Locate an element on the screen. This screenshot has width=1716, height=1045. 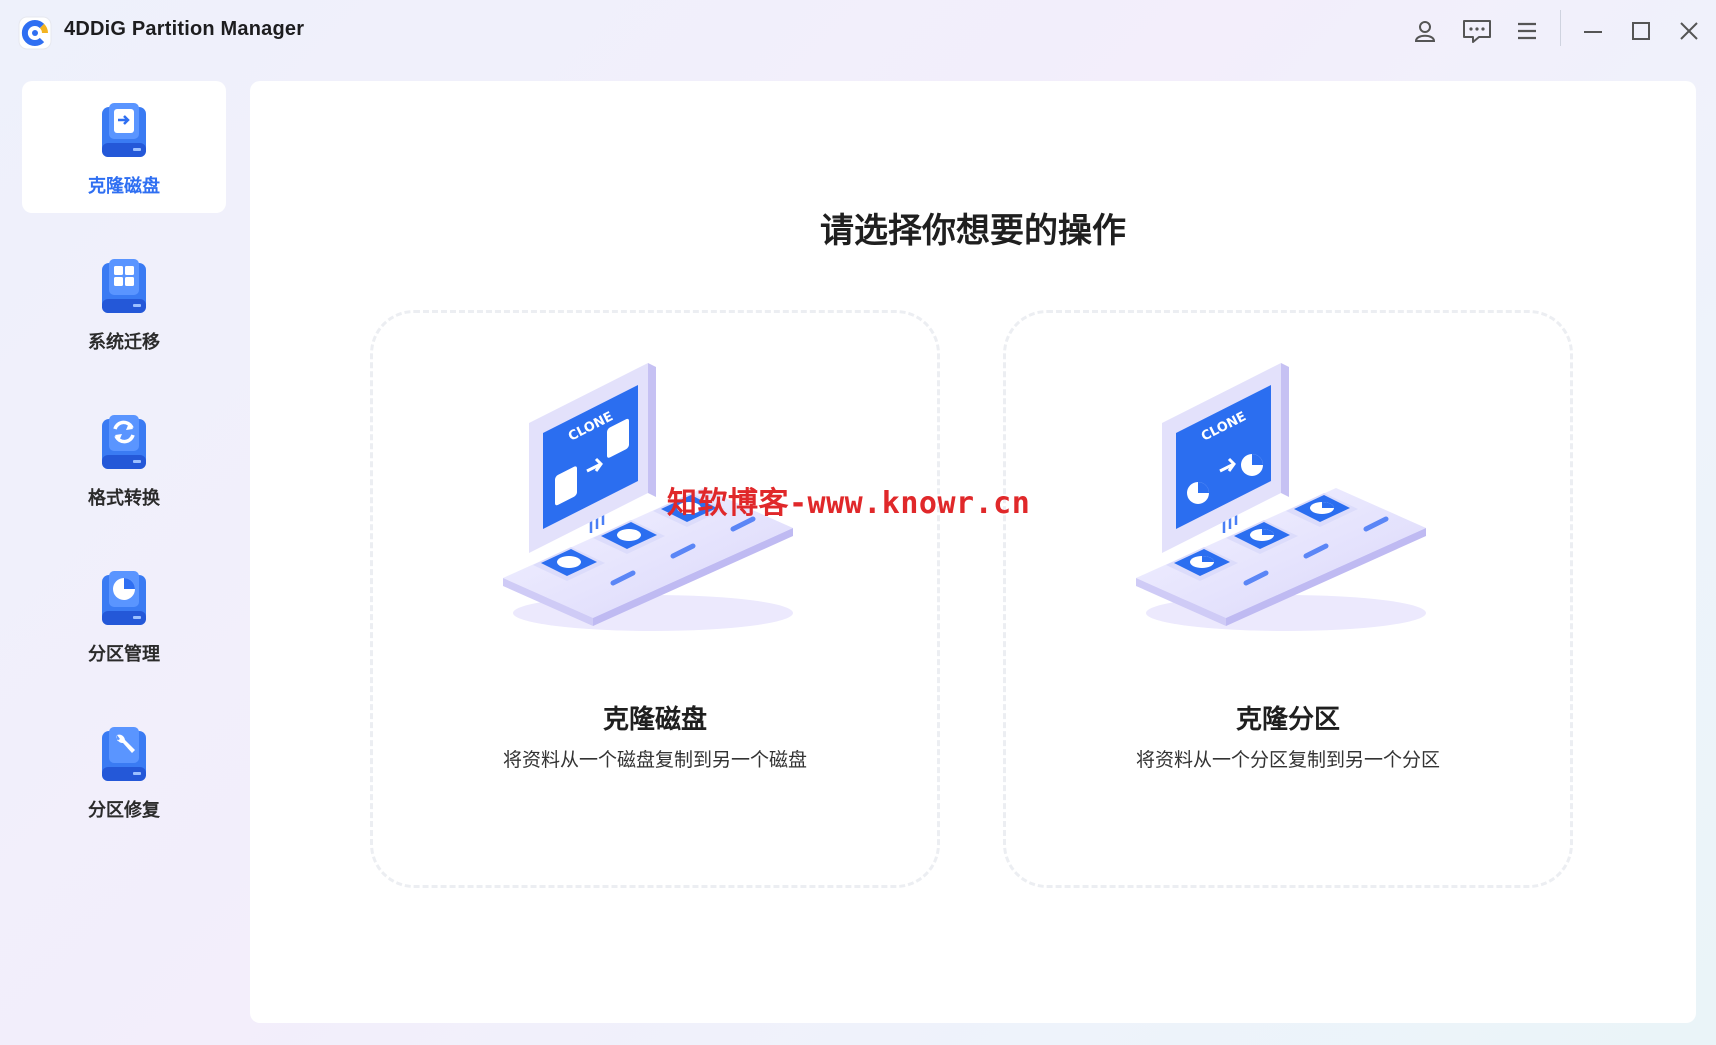
card-title: 克隆分区 is located at coordinates (1287, 720).